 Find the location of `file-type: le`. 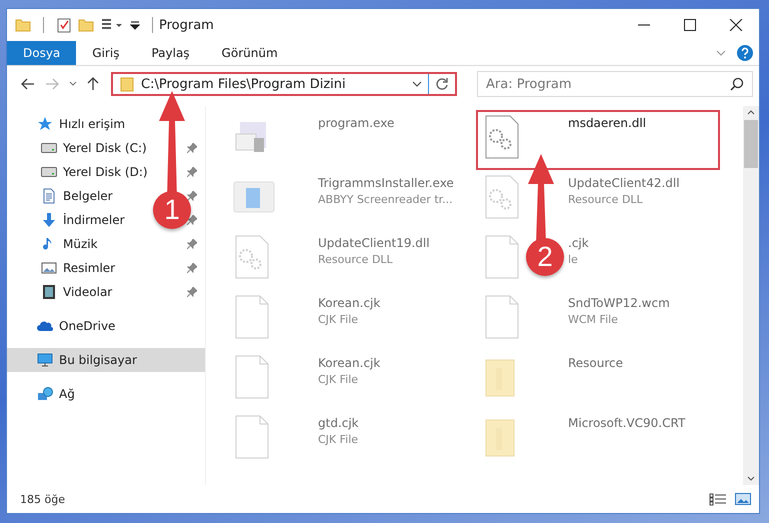

file-type: le is located at coordinates (573, 259).